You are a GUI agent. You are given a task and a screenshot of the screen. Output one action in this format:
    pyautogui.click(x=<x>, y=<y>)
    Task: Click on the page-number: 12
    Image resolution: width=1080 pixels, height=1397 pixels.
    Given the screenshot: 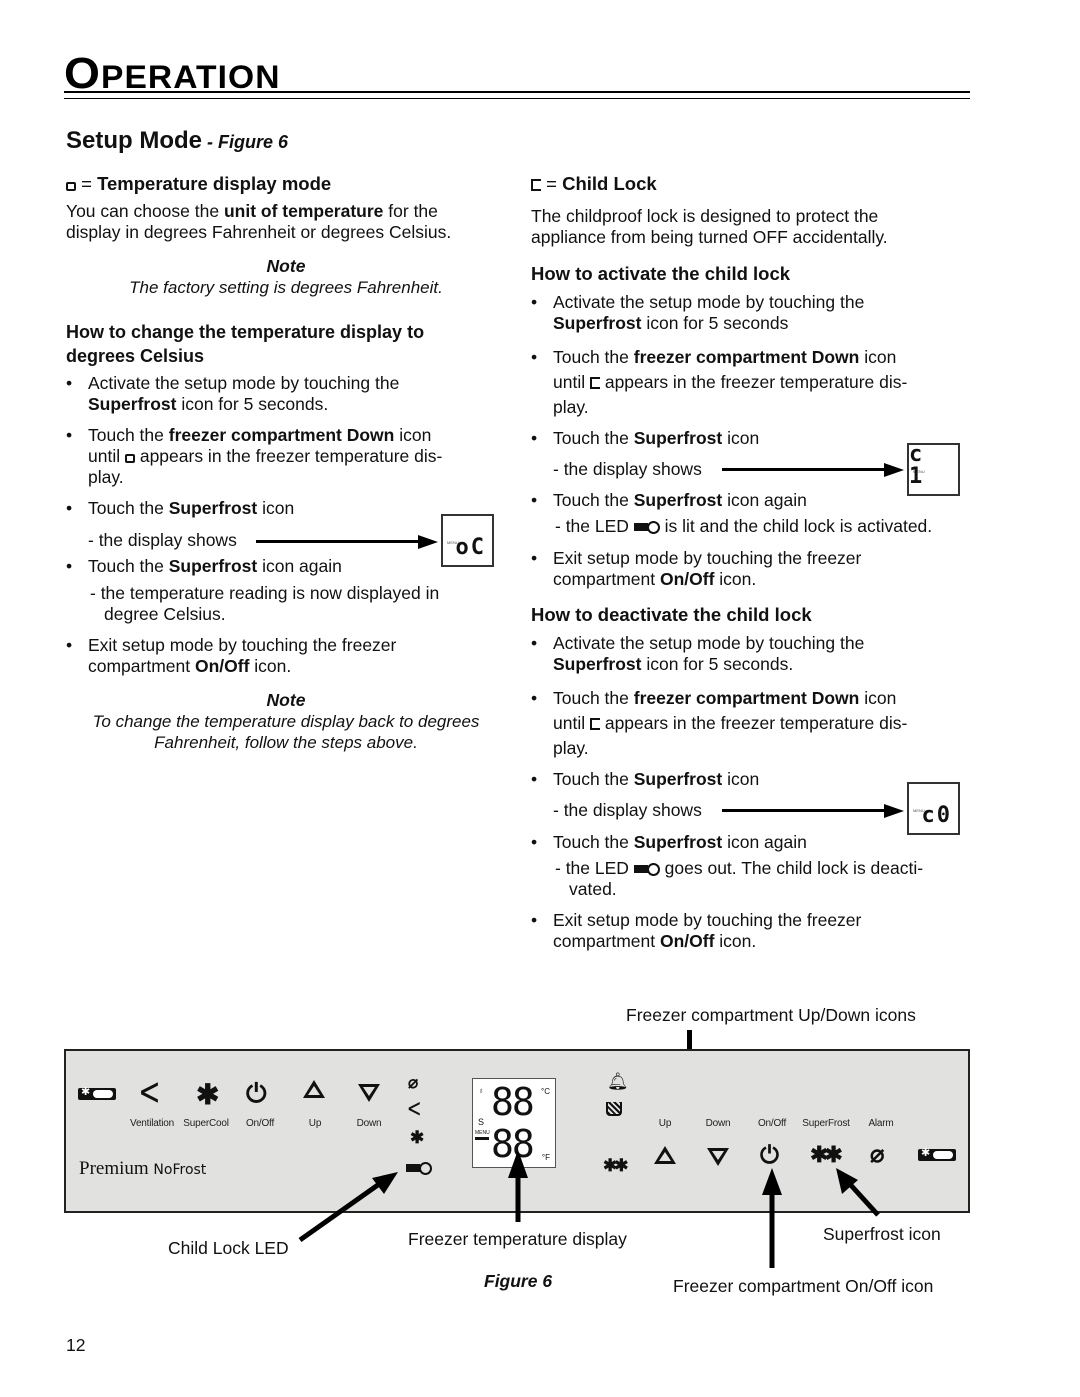 What is the action you would take?
    pyautogui.click(x=76, y=1345)
    